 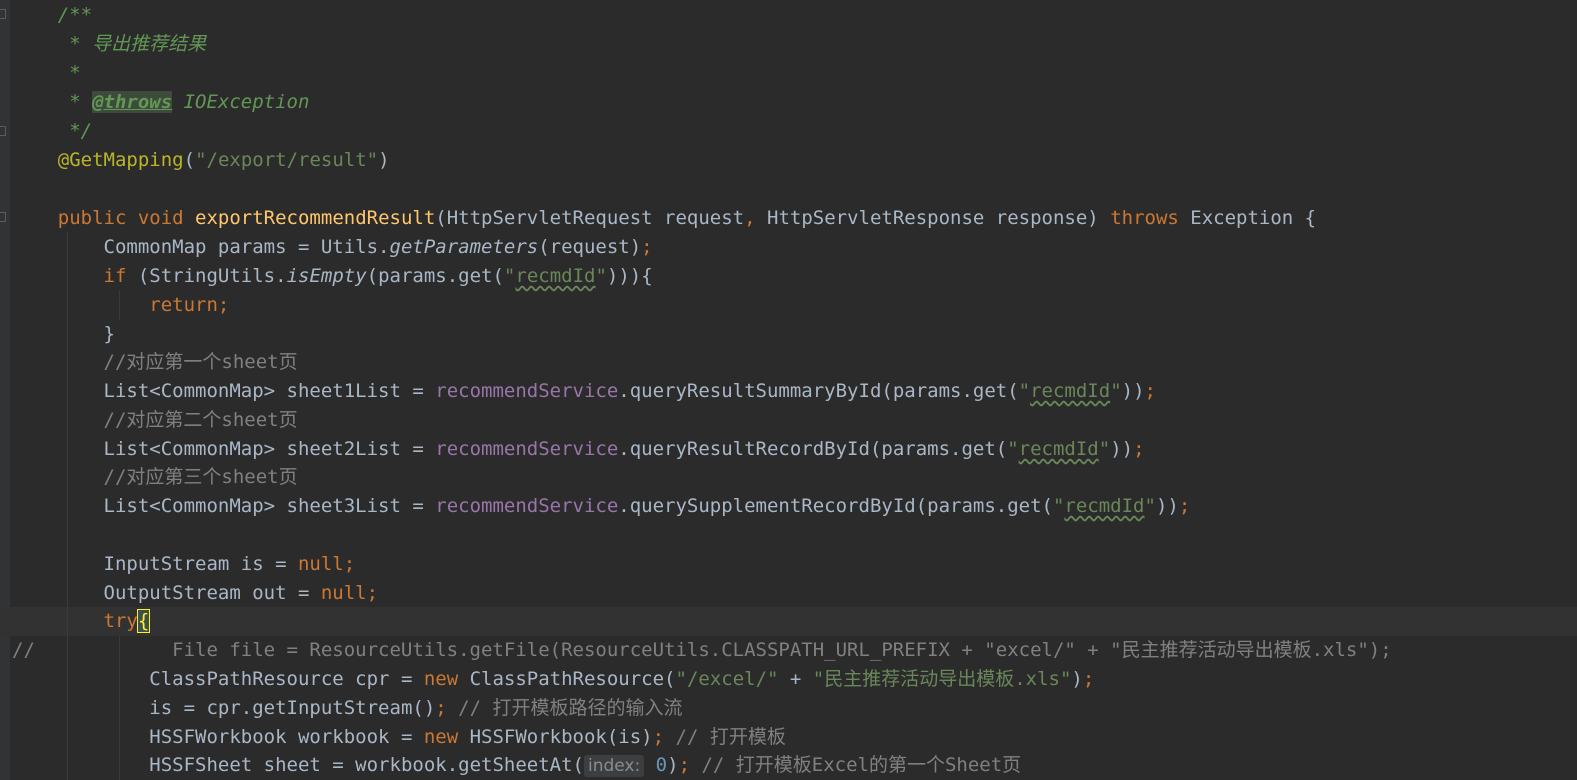 What do you see at coordinates (120, 160) in the screenshot?
I see `annotation: @GetMapping` at bounding box center [120, 160].